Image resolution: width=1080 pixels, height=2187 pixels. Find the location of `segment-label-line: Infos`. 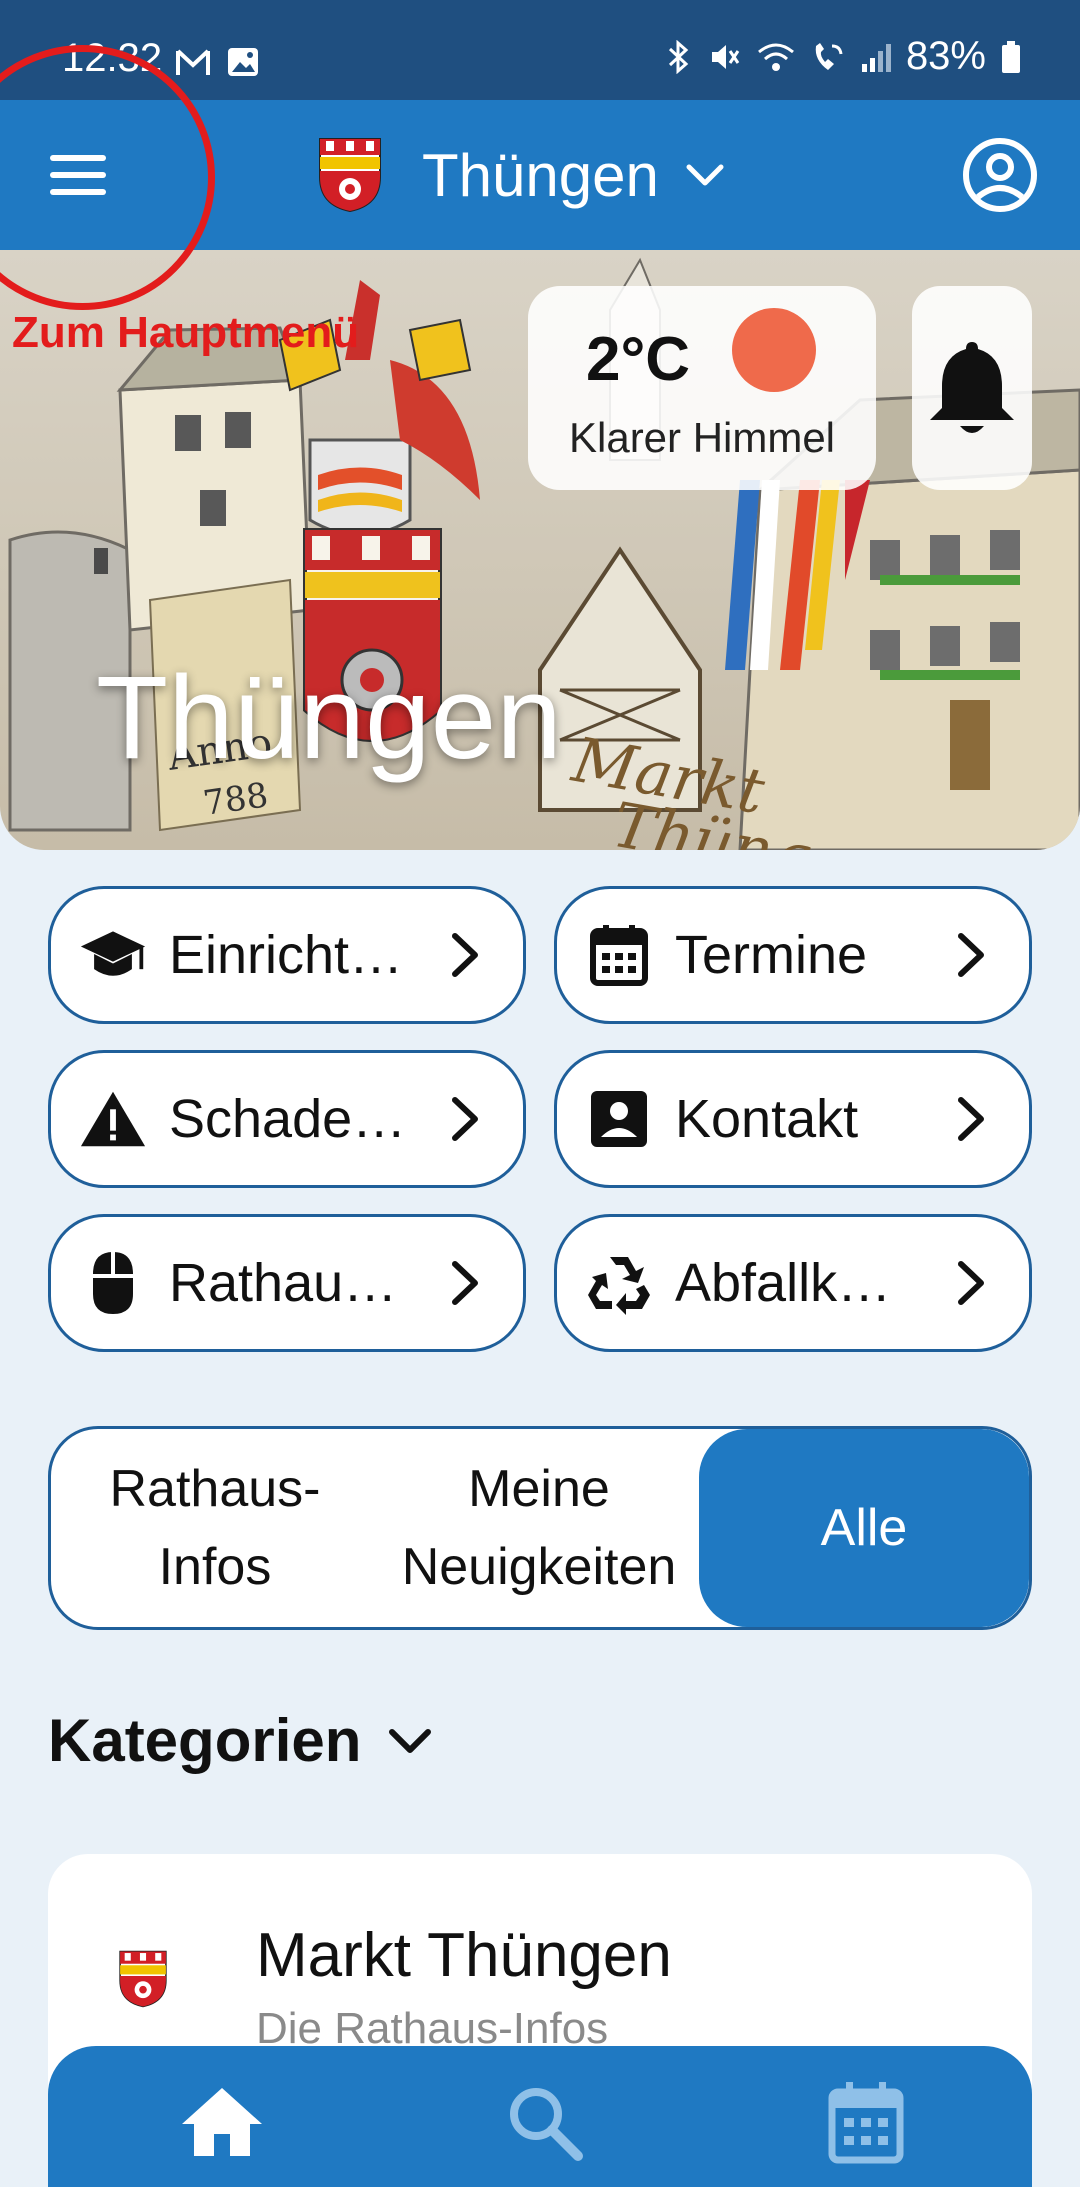

segment-label-line: Infos is located at coordinates (215, 1567).